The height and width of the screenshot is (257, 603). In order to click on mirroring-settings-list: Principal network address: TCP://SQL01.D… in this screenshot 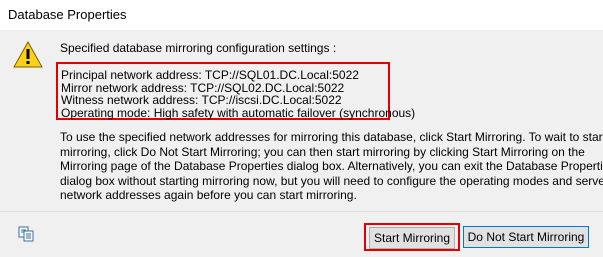, I will do `click(238, 94)`.